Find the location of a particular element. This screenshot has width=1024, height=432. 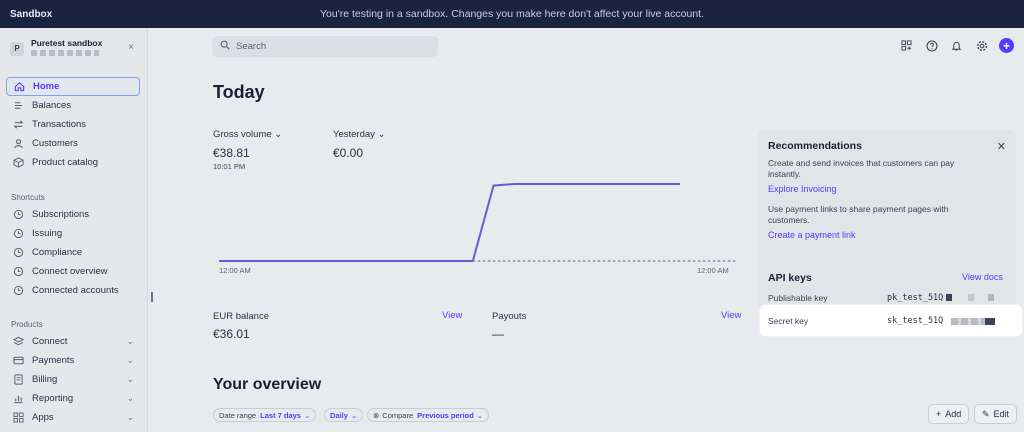

payouts-view-link: View is located at coordinates (731, 315).